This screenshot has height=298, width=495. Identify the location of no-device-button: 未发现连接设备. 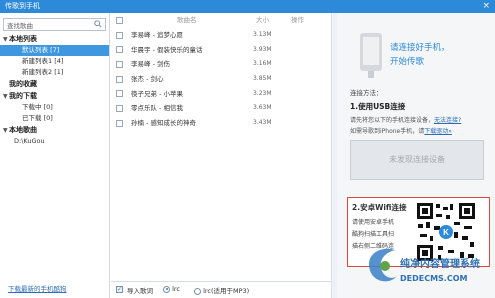
(417, 160).